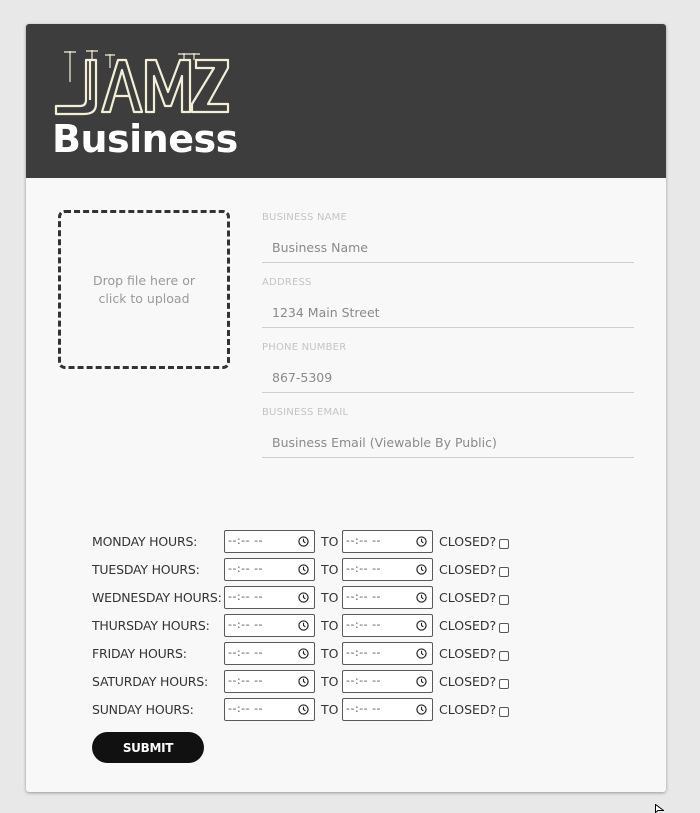  I want to click on day-label: THURSDAY HOURS:, so click(151, 625).